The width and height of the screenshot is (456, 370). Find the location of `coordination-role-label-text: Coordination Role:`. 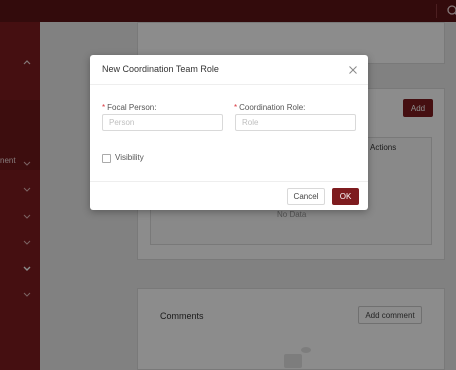

coordination-role-label-text: Coordination Role: is located at coordinates (272, 107).